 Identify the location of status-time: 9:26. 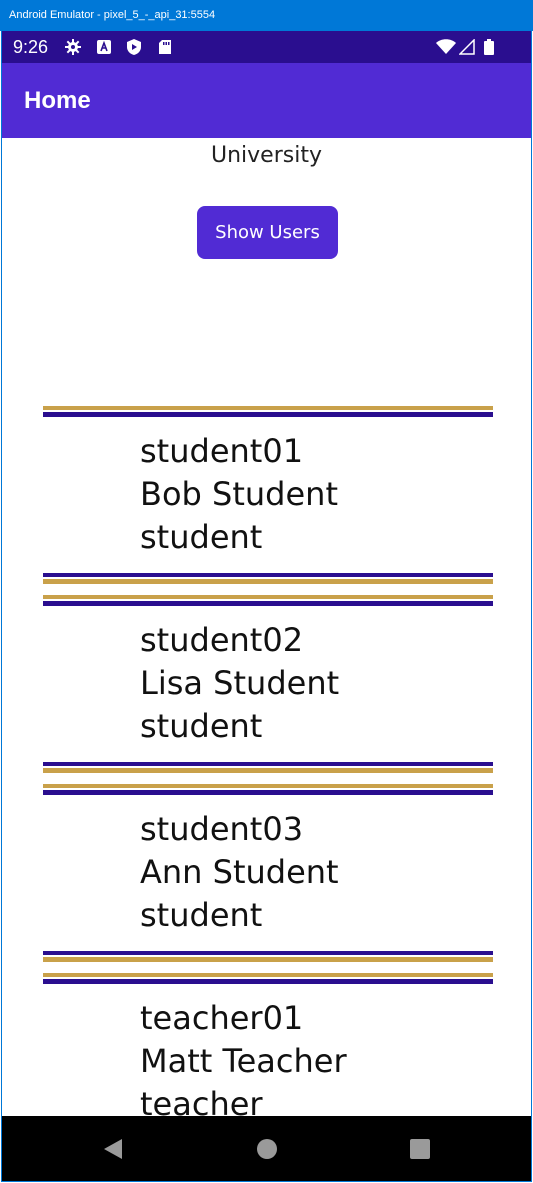
(31, 47).